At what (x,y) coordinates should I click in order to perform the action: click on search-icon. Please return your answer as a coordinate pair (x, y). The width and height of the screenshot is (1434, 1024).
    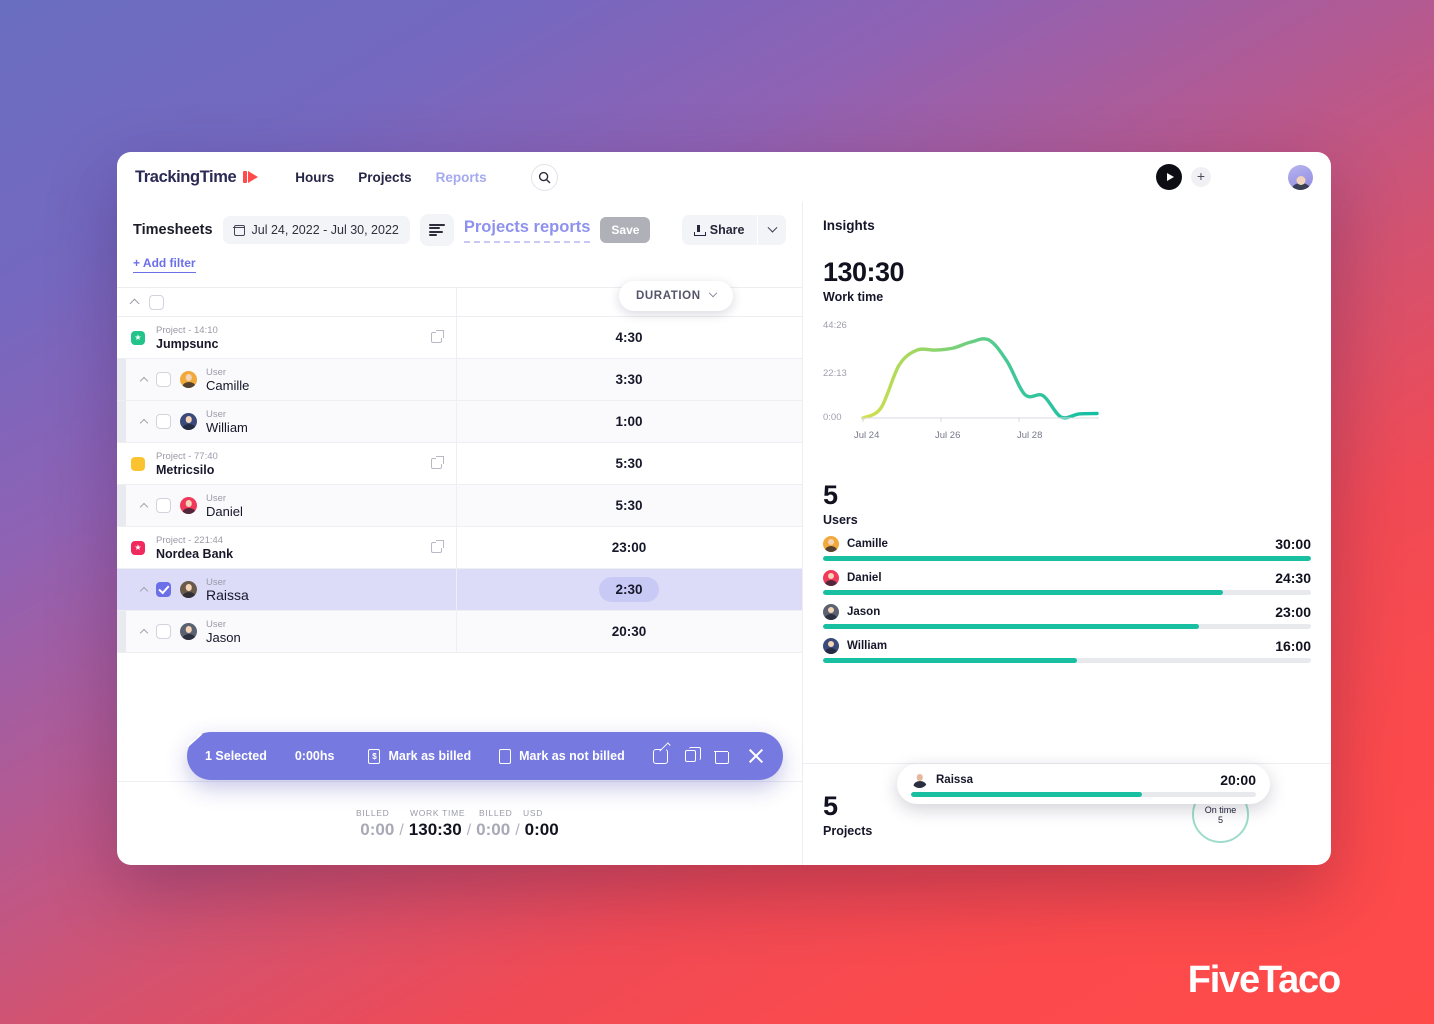
    Looking at the image, I should click on (544, 177).